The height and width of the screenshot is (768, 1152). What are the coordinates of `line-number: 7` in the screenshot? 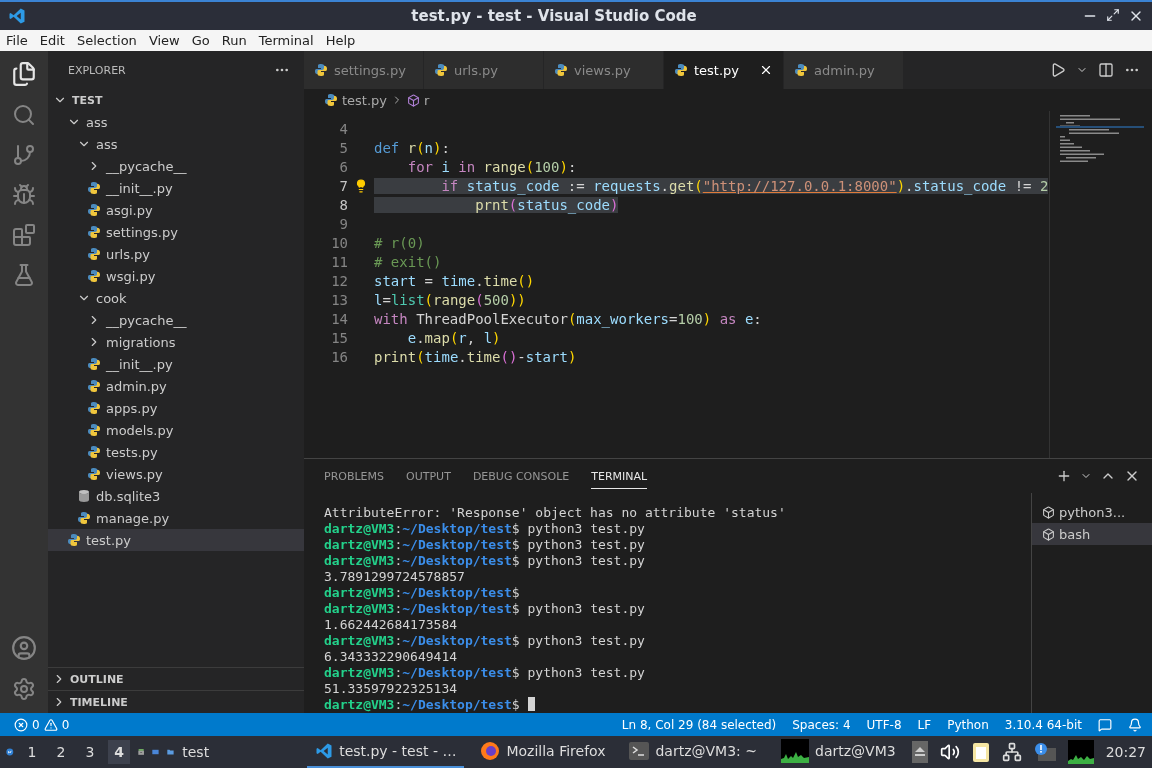 It's located at (343, 185).